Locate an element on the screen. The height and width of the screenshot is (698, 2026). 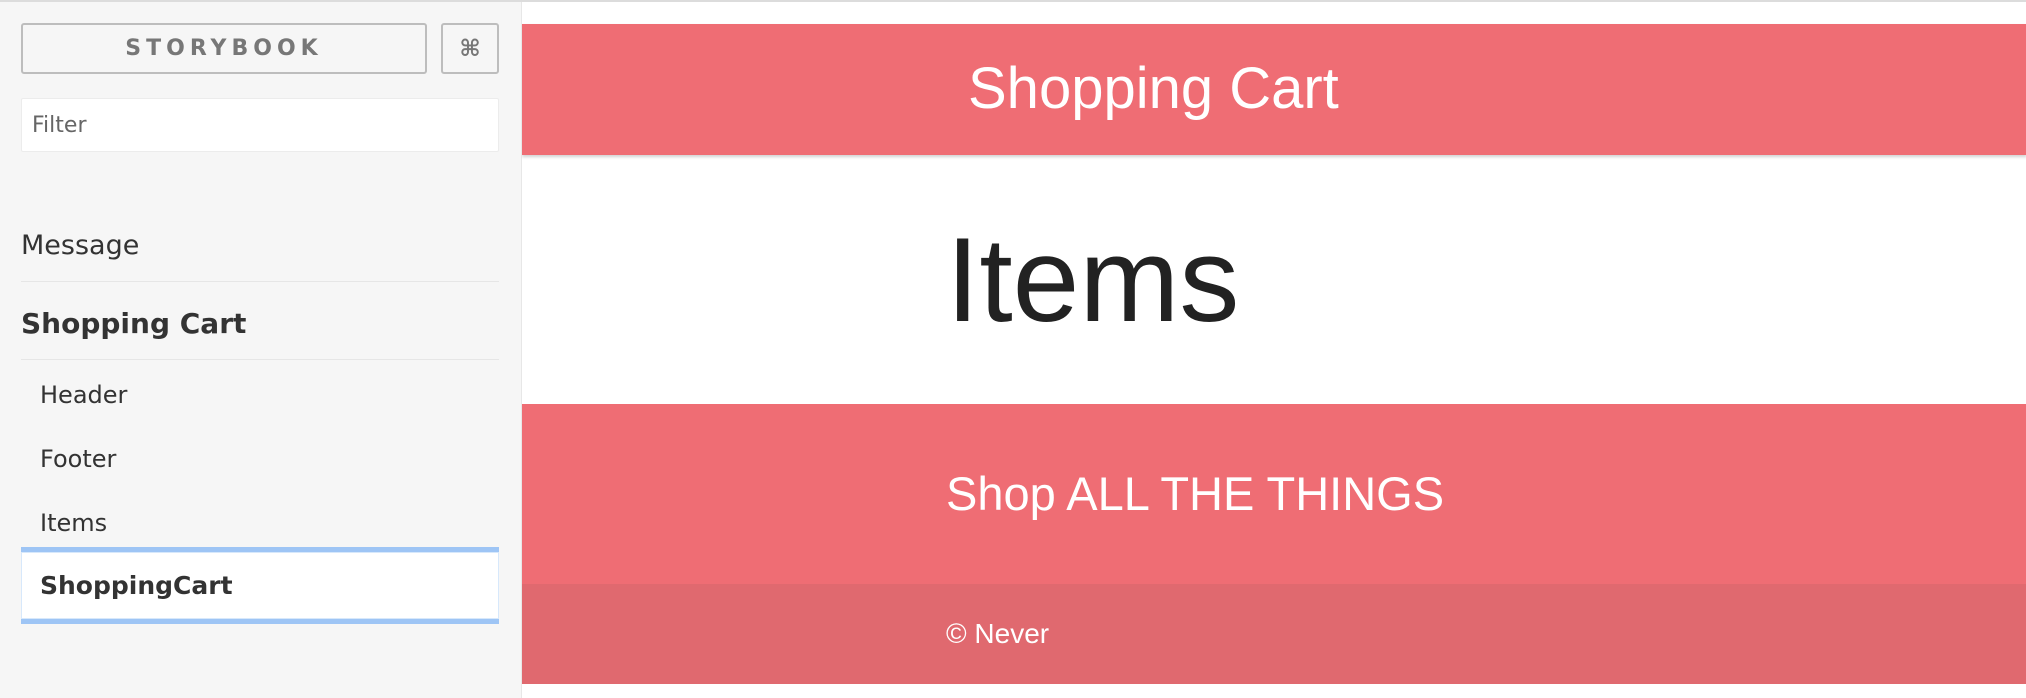
story-item-shoppingcart-label: ShoppingCart is located at coordinates (136, 585).